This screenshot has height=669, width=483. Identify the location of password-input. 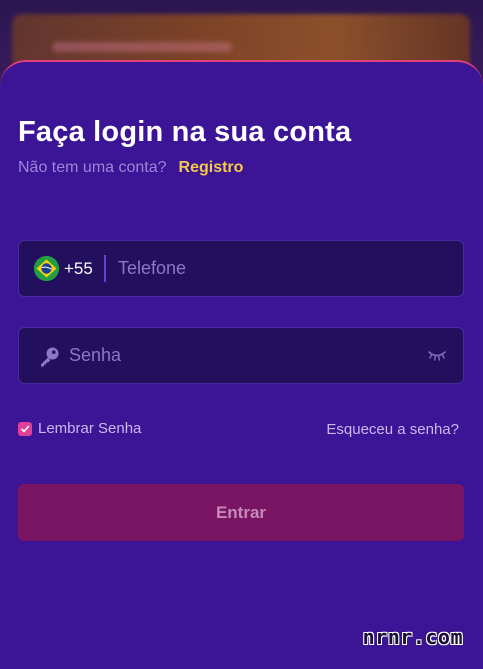
(244, 355).